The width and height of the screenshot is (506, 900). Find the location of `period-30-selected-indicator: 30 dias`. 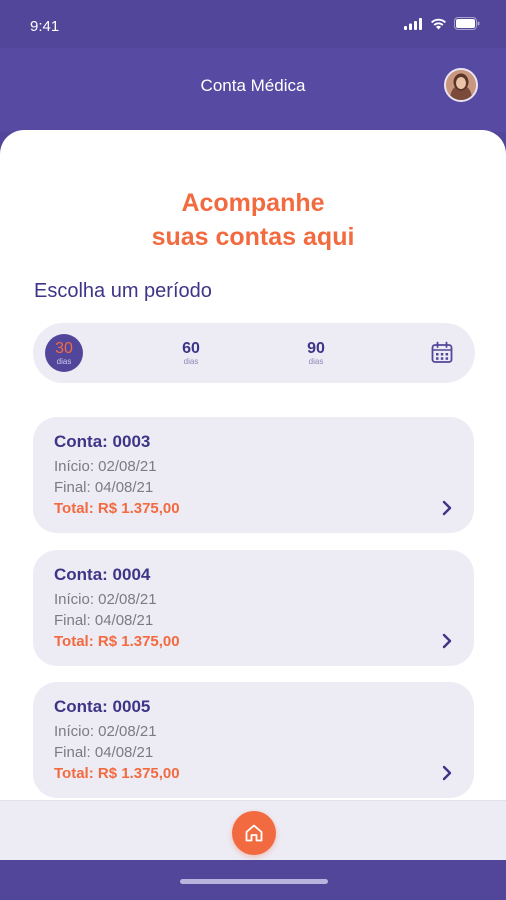

period-30-selected-indicator: 30 dias is located at coordinates (64, 353).